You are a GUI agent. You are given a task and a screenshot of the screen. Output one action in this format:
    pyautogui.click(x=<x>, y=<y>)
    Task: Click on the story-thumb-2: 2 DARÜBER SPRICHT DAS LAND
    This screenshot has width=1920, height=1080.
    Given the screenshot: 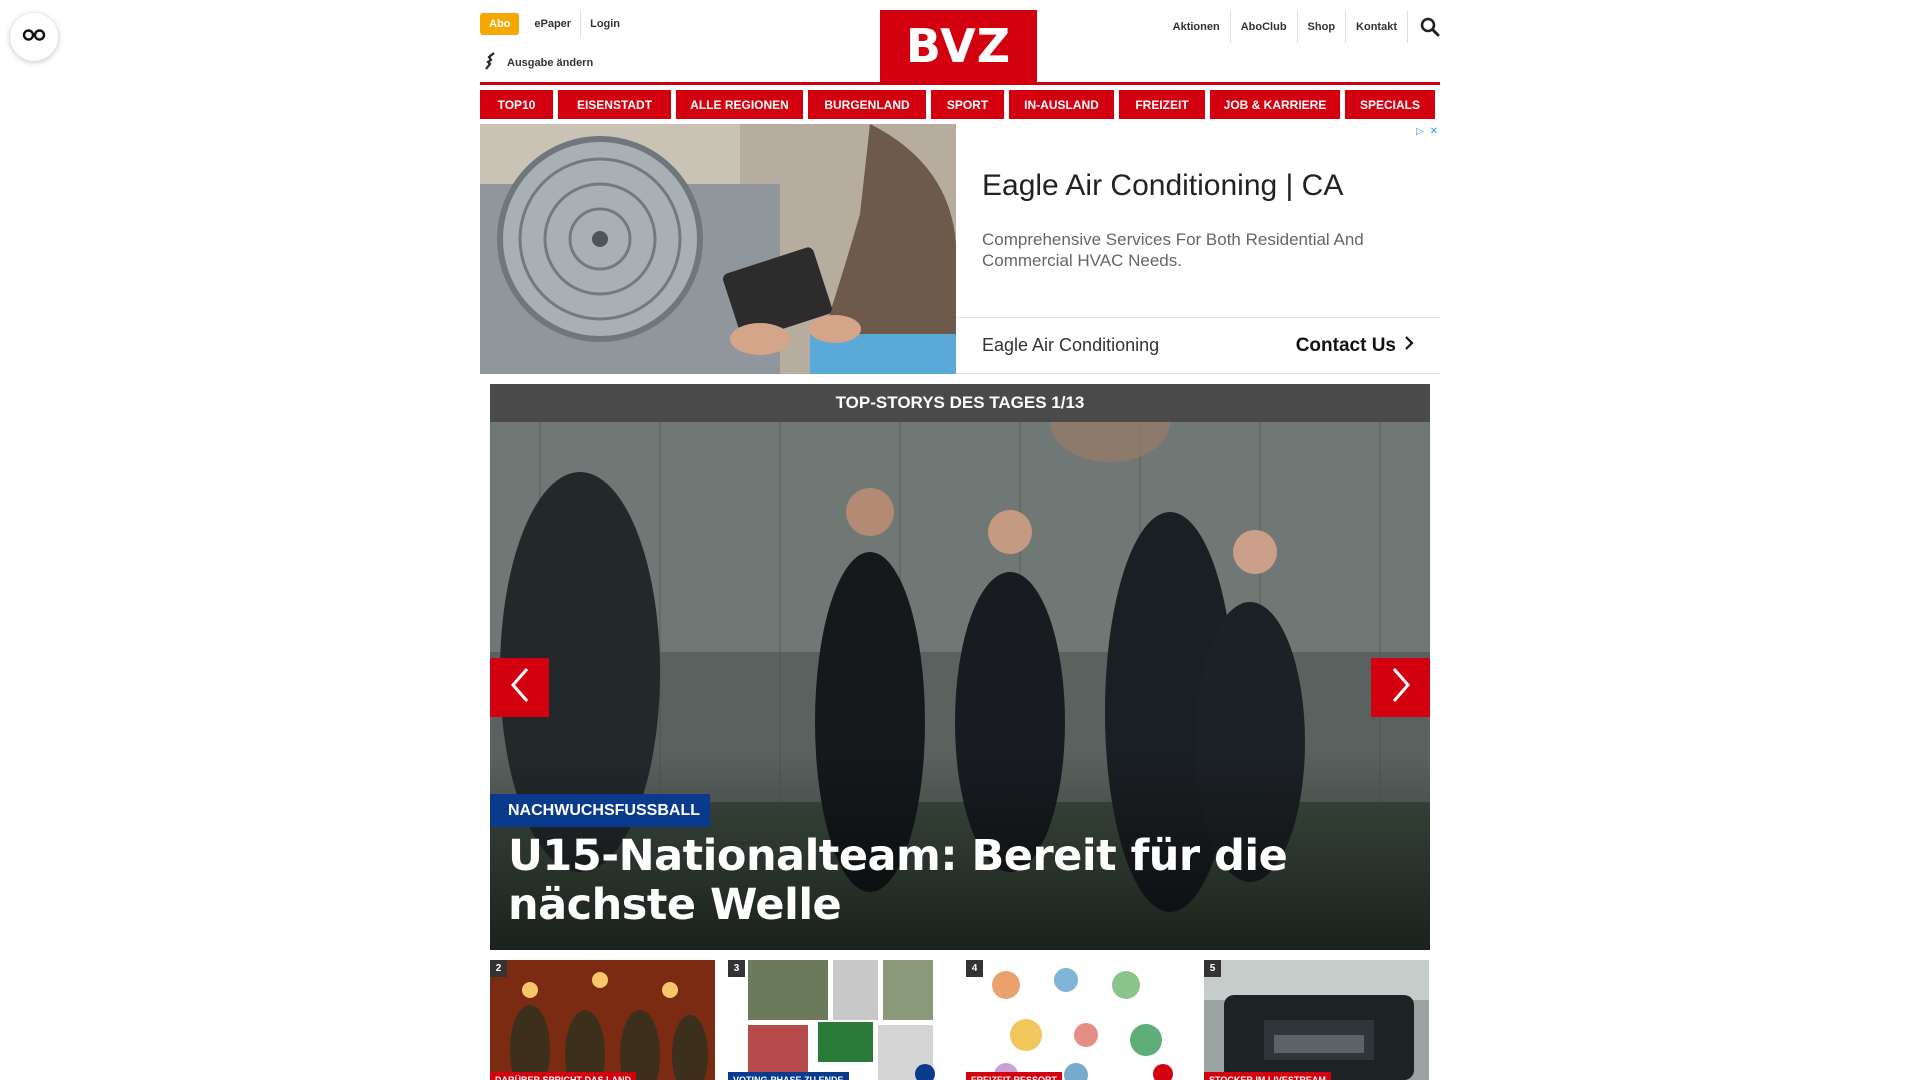 What is the action you would take?
    pyautogui.click(x=602, y=1020)
    